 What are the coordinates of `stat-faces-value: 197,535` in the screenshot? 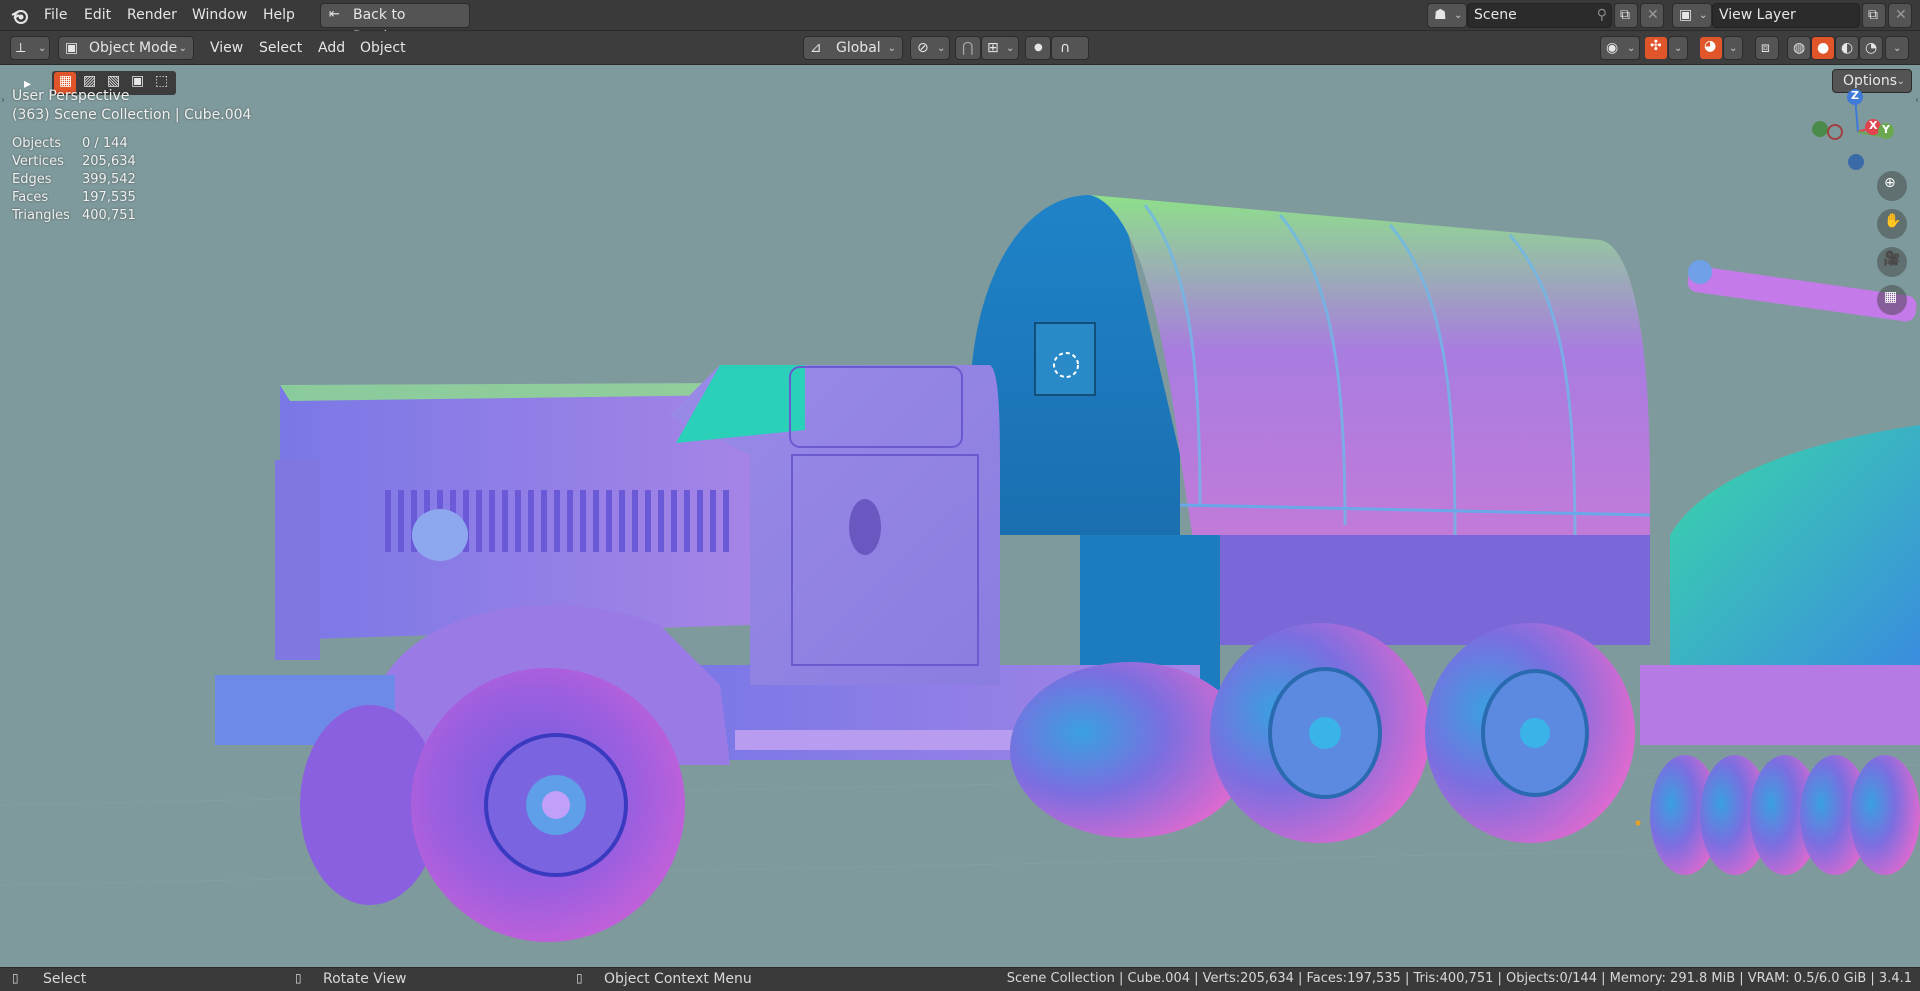 It's located at (109, 197).